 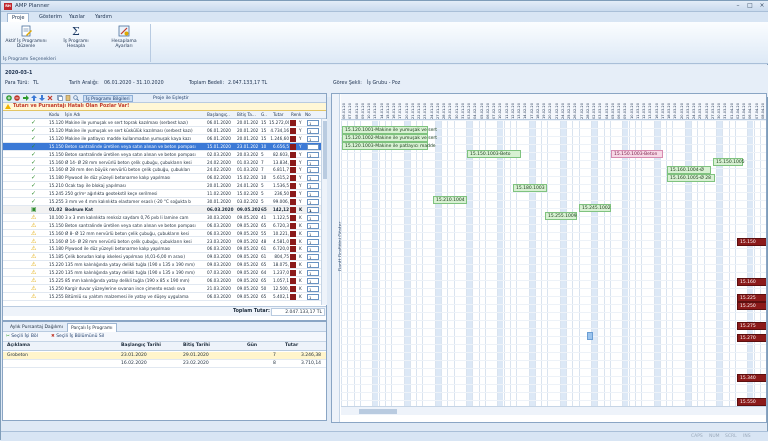 I want to click on tab-gosterim: Gösterim, so click(x=50, y=17).